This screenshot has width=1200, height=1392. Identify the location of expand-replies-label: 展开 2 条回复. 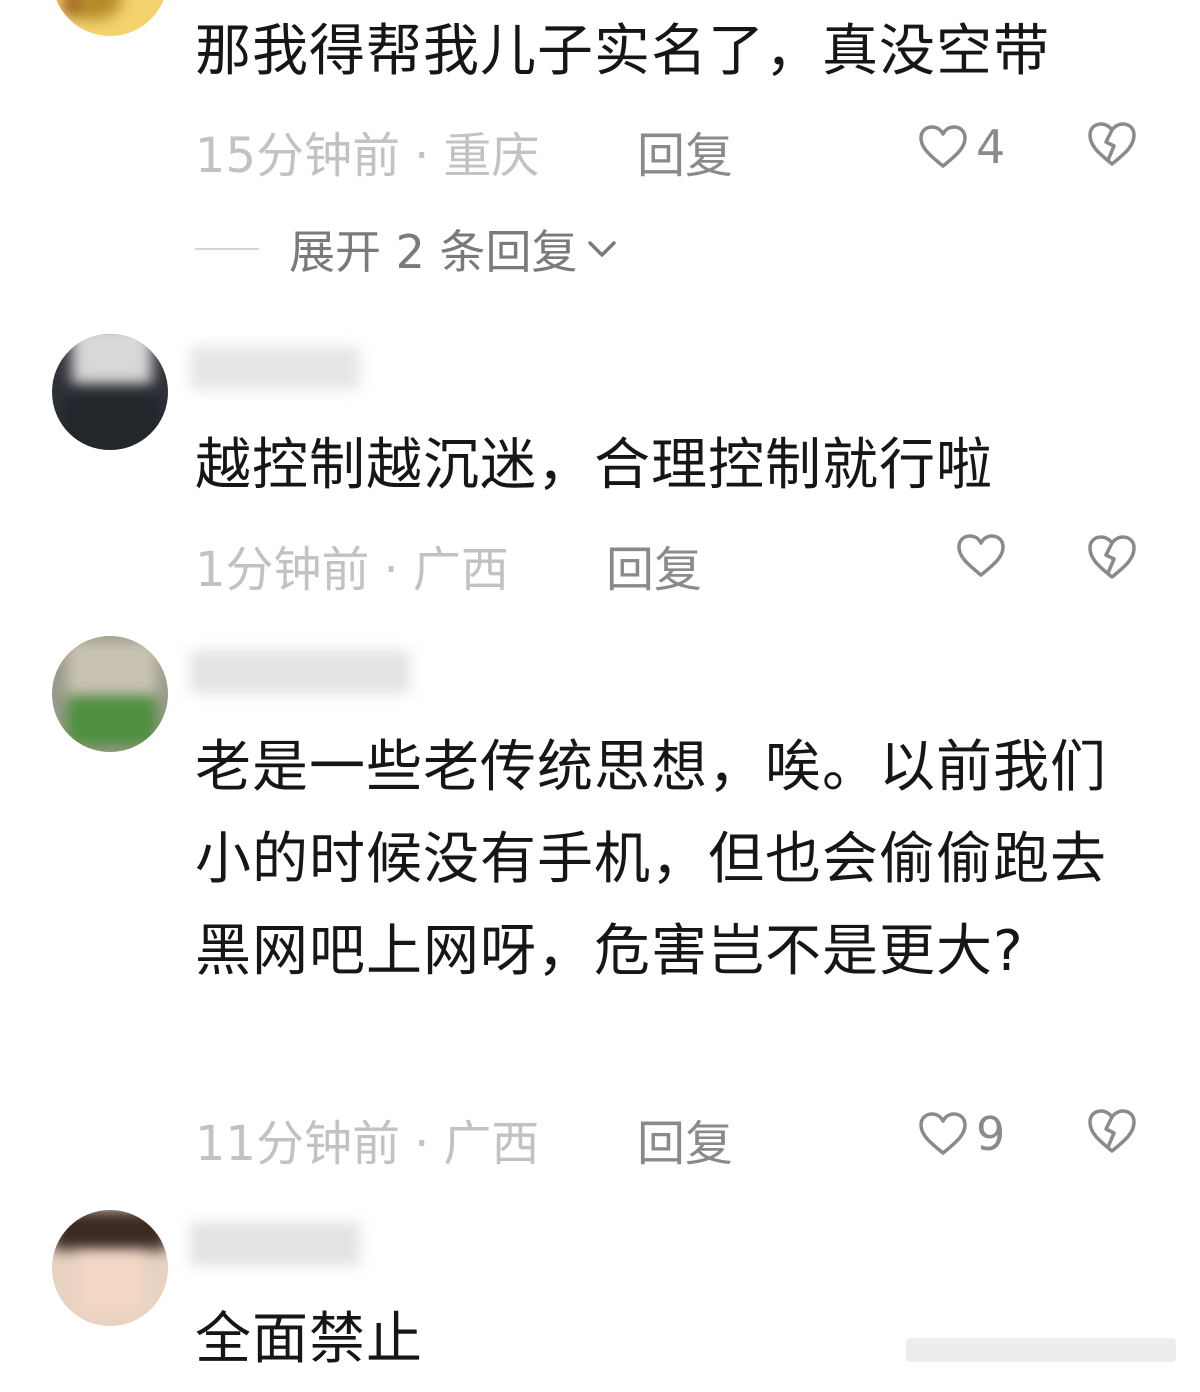
(433, 252).